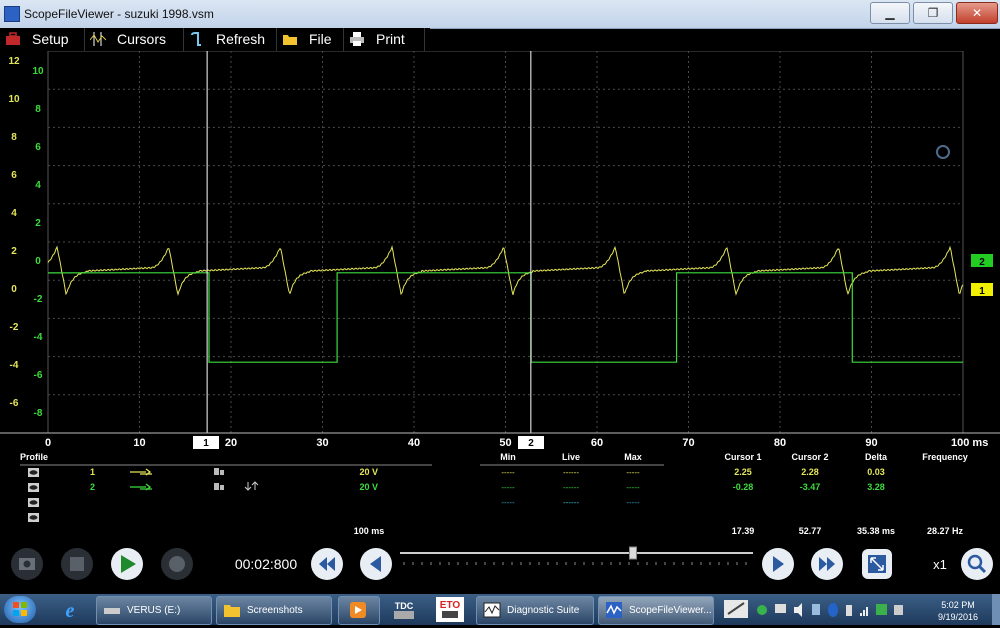  What do you see at coordinates (958, 605) in the screenshot?
I see `clock-time: 5:02 PM` at bounding box center [958, 605].